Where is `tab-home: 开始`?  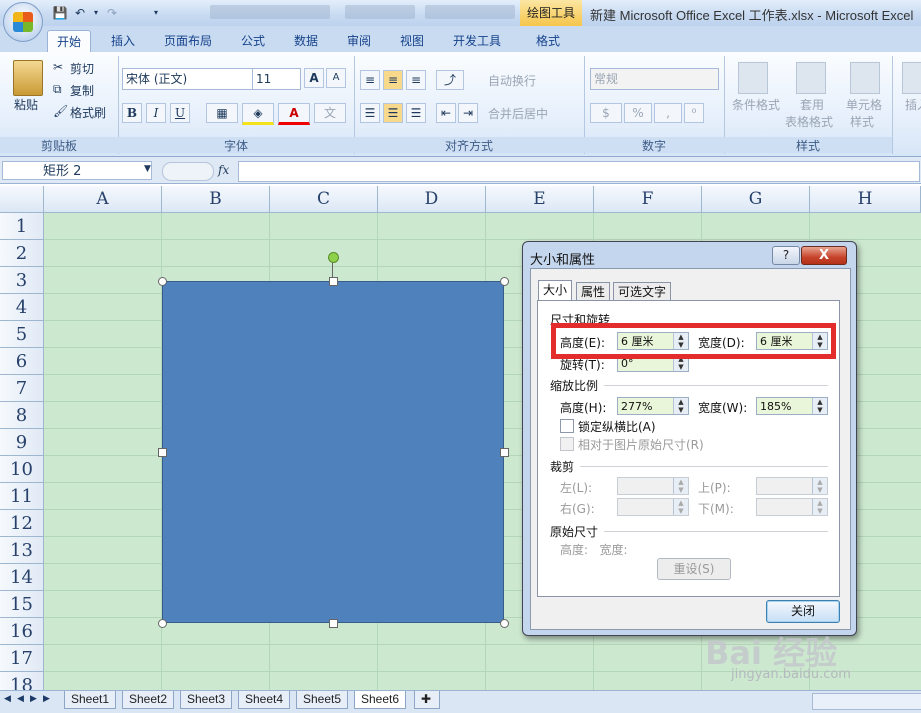 tab-home: 开始 is located at coordinates (69, 41).